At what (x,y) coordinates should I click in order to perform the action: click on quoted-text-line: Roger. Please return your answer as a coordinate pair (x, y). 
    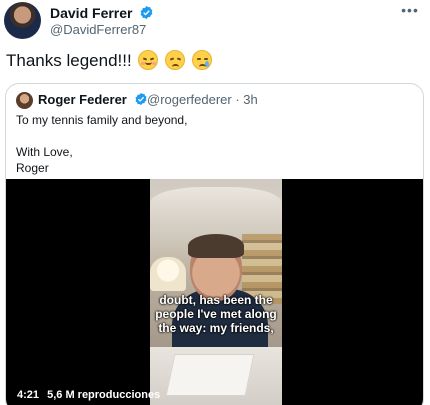
    Looking at the image, I should click on (32, 168).